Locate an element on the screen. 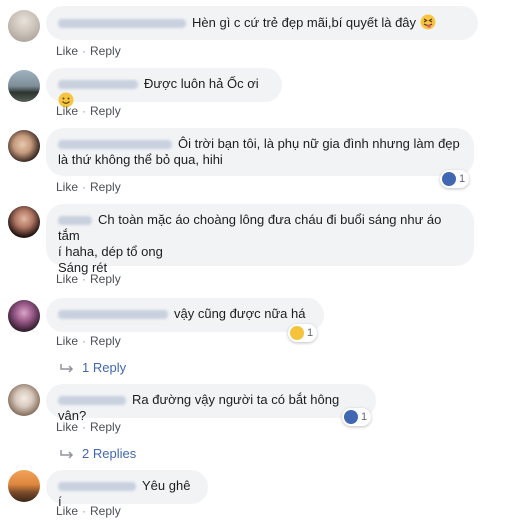  comment-bubble: vậy cũng được nữa há is located at coordinates (185, 315).